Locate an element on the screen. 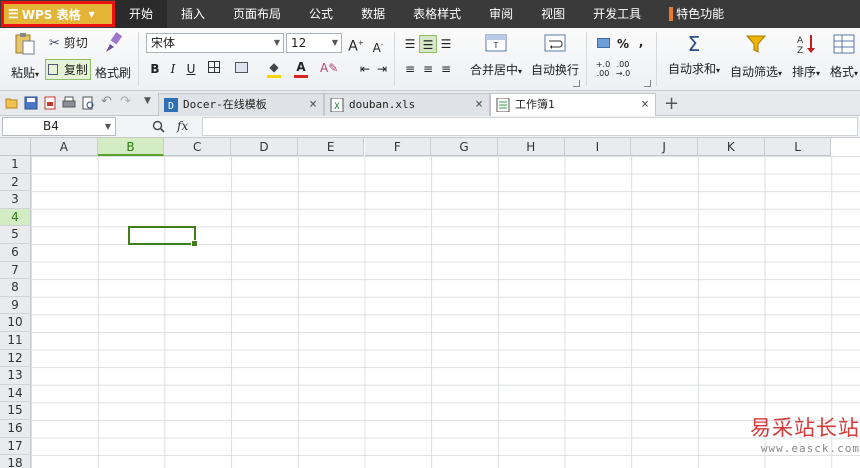 This screenshot has height=468, width=860. column-header: D is located at coordinates (264, 147).